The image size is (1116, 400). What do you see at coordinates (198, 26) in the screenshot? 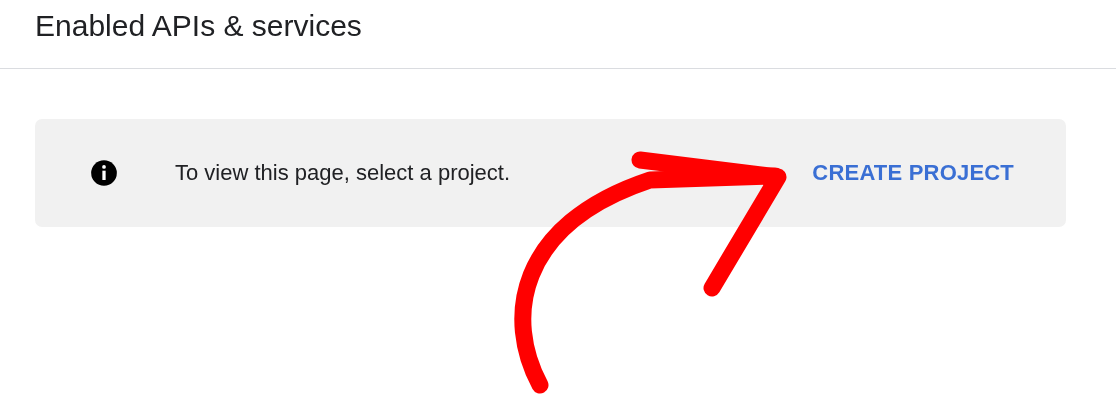
I see `page-title: Enabled APIs & services` at bounding box center [198, 26].